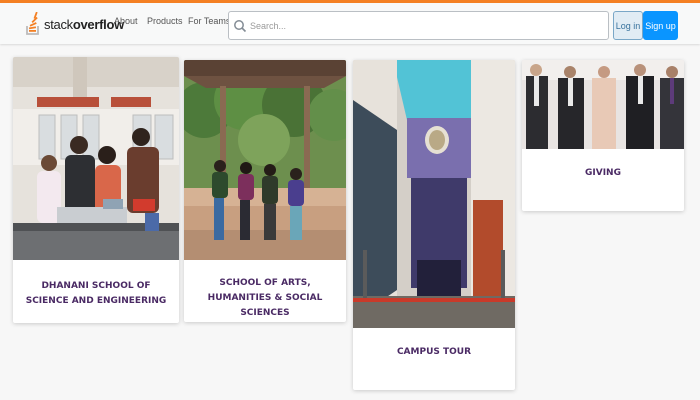 Image resolution: width=700 pixels, height=400 pixels. Describe the element at coordinates (165, 21) in the screenshot. I see `nav-products: Products` at that location.